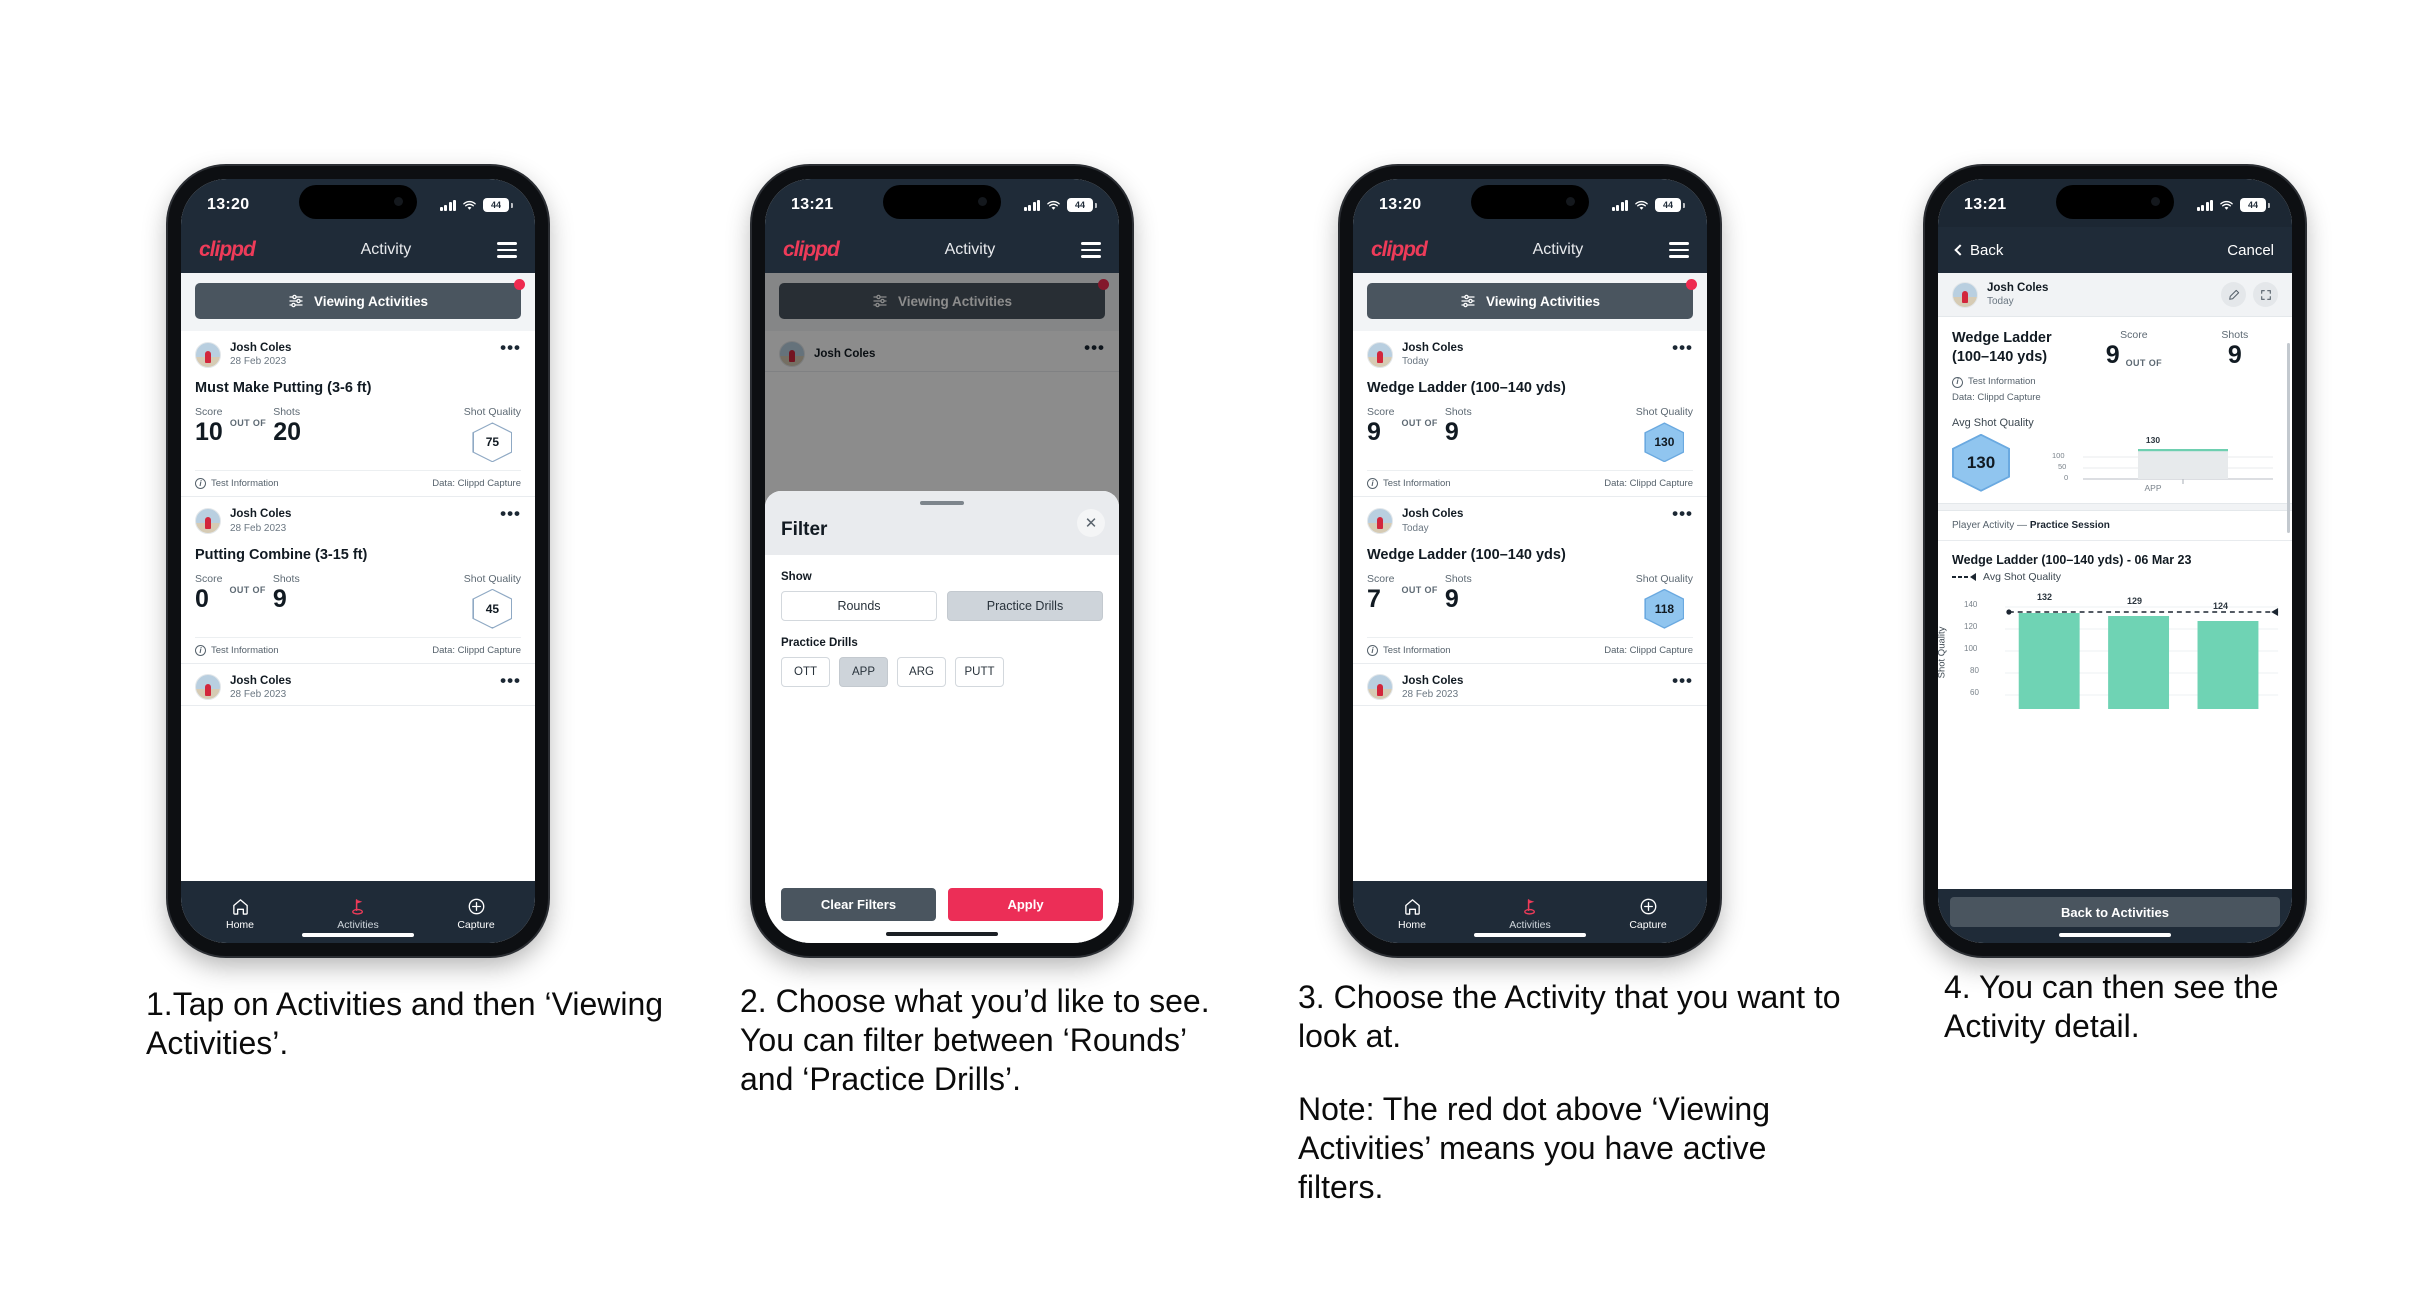 The height and width of the screenshot is (1303, 2423). What do you see at coordinates (805, 672) in the screenshot?
I see `drill-option-ott: OTT` at bounding box center [805, 672].